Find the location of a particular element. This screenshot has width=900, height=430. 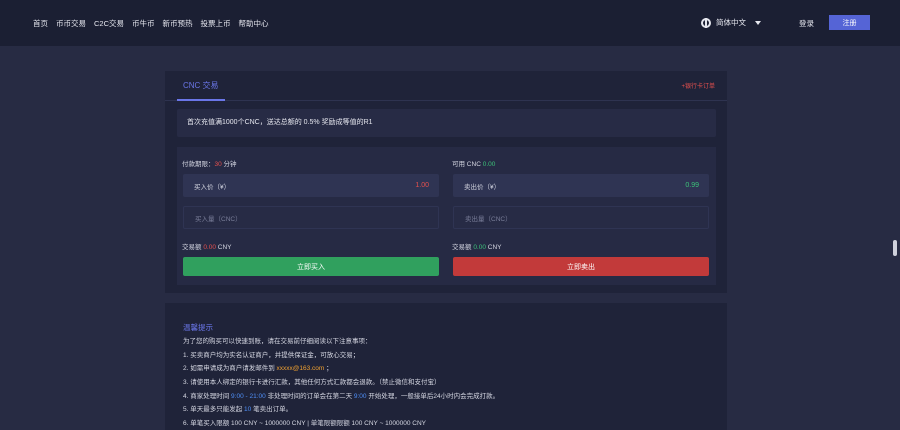

sell-amount-label: 交易额 is located at coordinates (462, 247).